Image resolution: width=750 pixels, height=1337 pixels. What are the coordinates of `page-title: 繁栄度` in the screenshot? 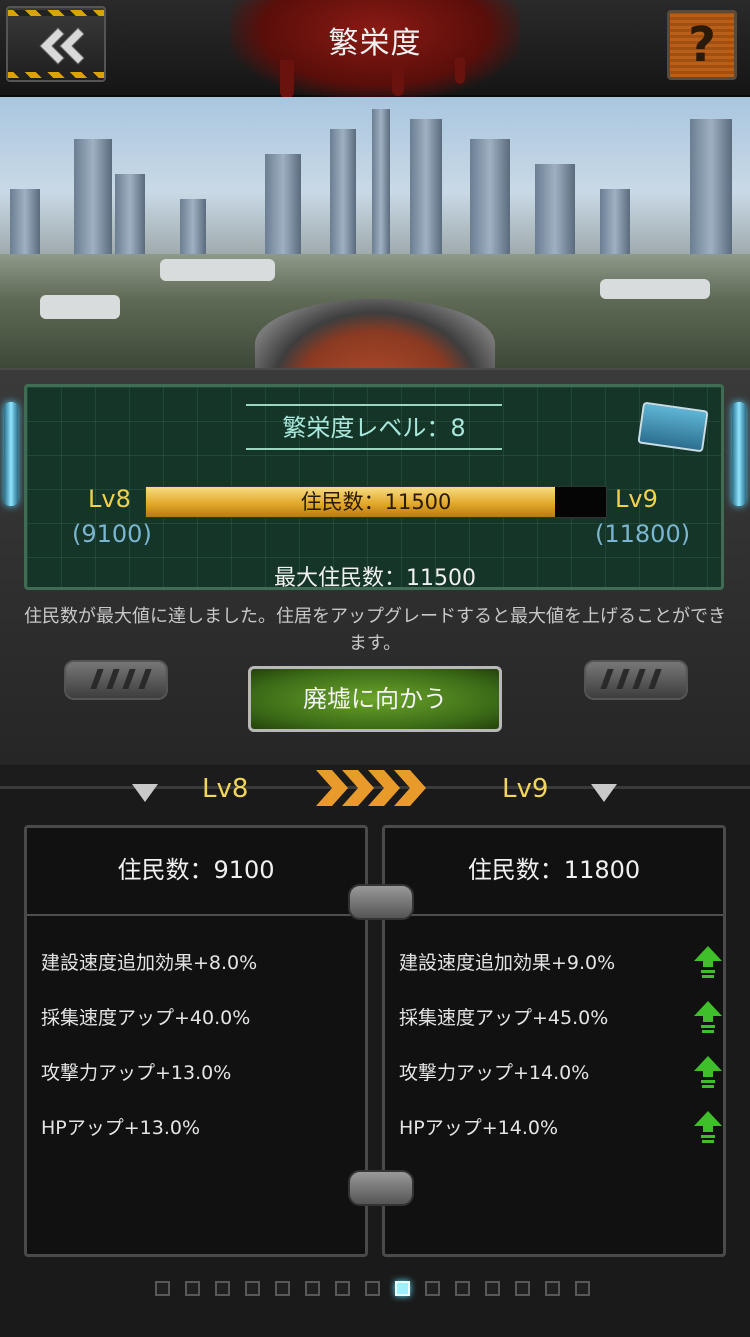 It's located at (375, 43).